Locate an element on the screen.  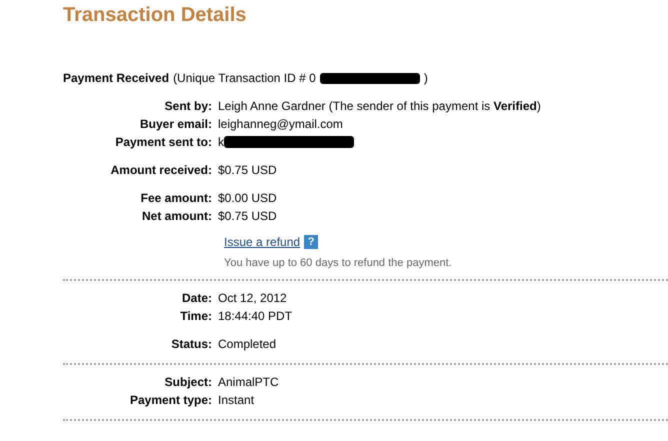
closing-parenthesis: ) is located at coordinates (426, 78).